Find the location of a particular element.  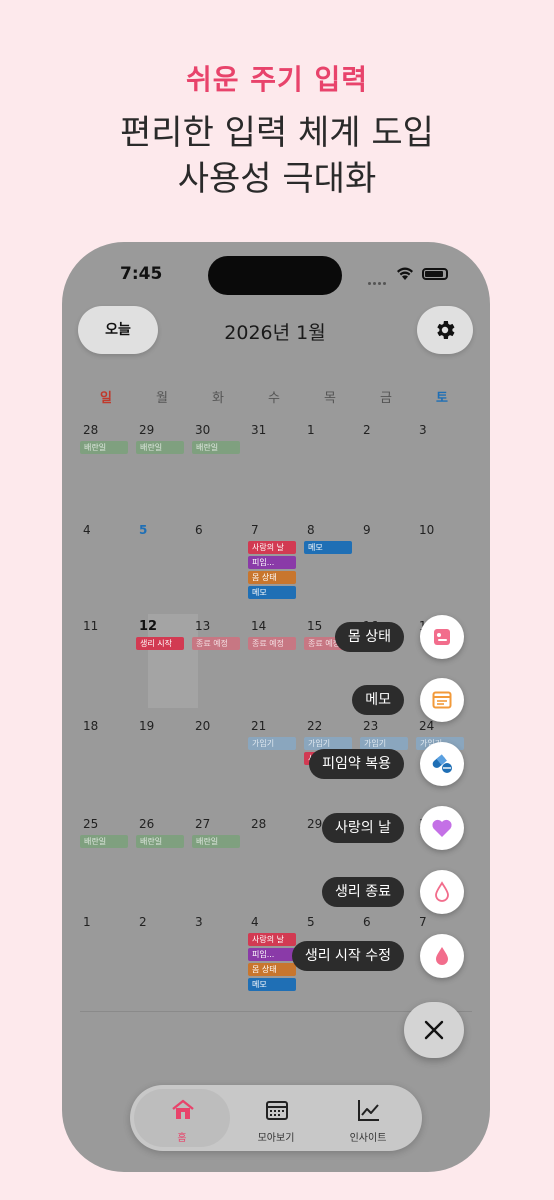

heart-icon is located at coordinates (442, 828).